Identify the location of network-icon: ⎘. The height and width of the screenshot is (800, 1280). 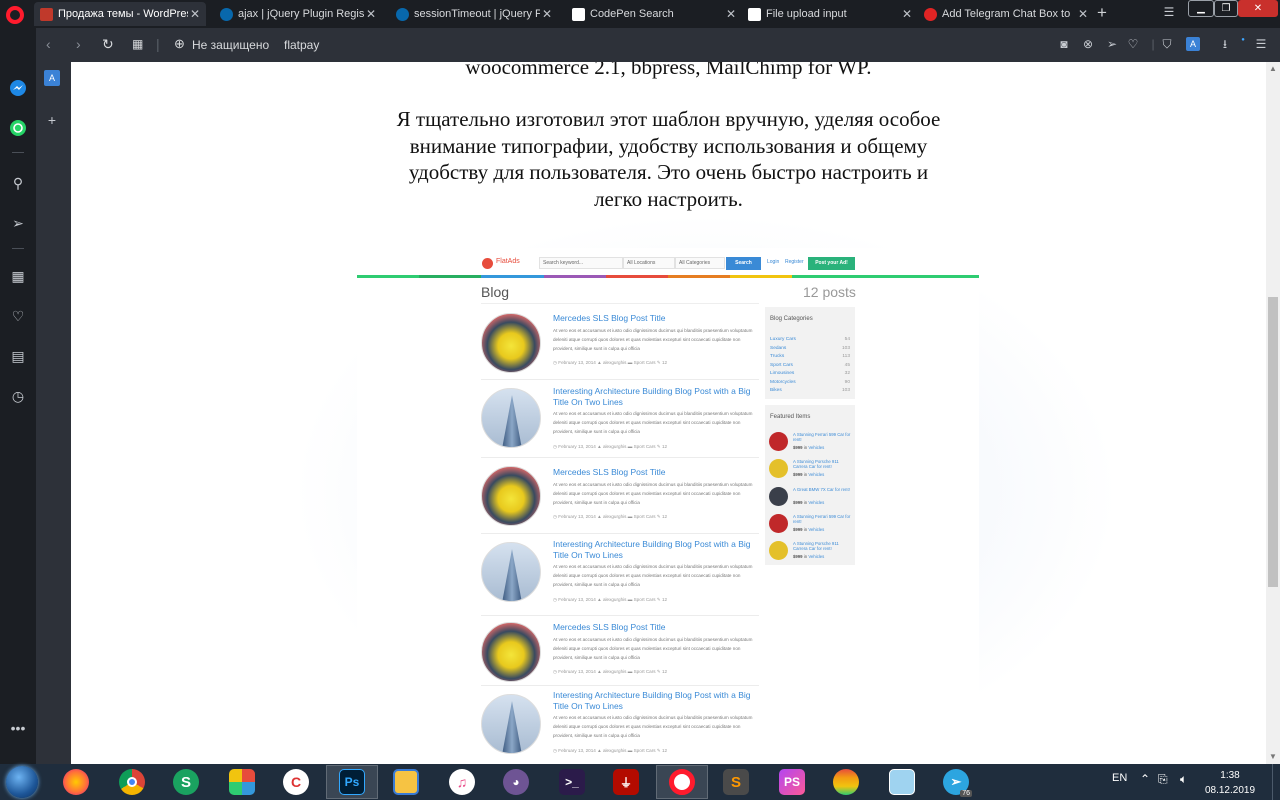
(1163, 779).